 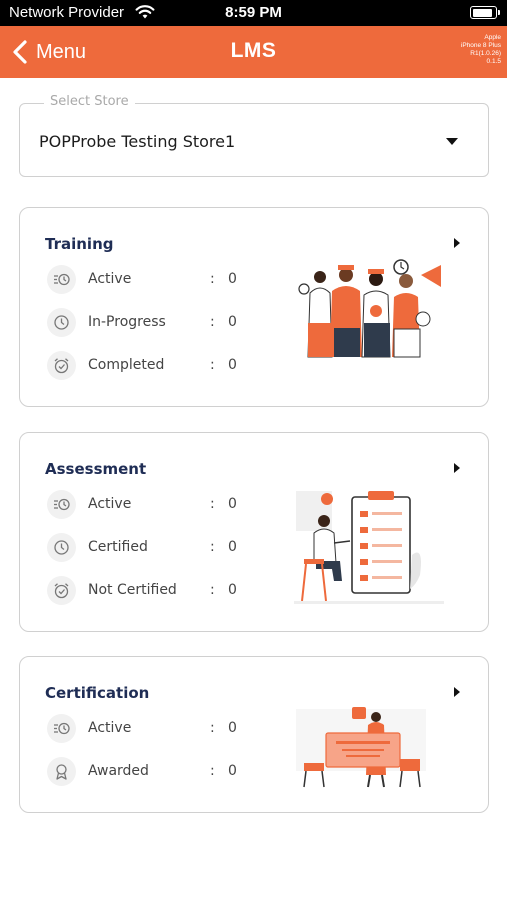 What do you see at coordinates (118, 771) in the screenshot?
I see `row-label: Awarded` at bounding box center [118, 771].